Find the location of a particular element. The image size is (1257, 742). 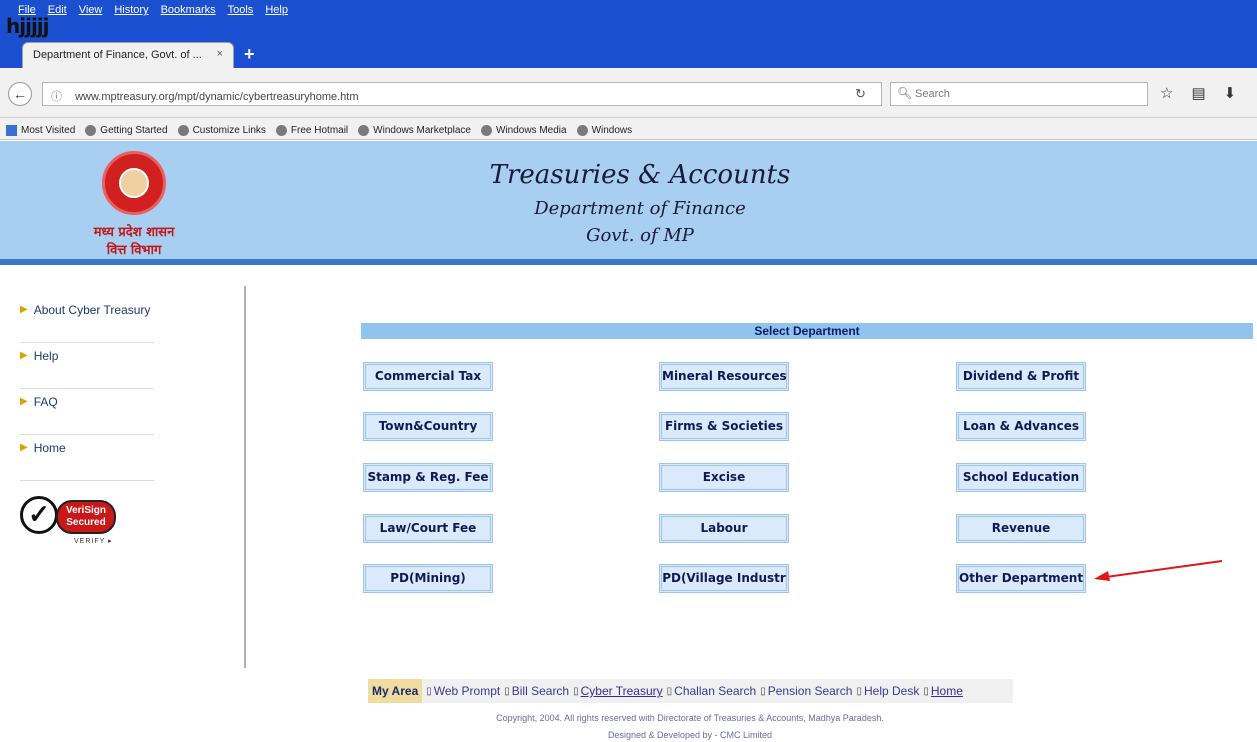

back-arrow-icon: ← is located at coordinates (20, 94).